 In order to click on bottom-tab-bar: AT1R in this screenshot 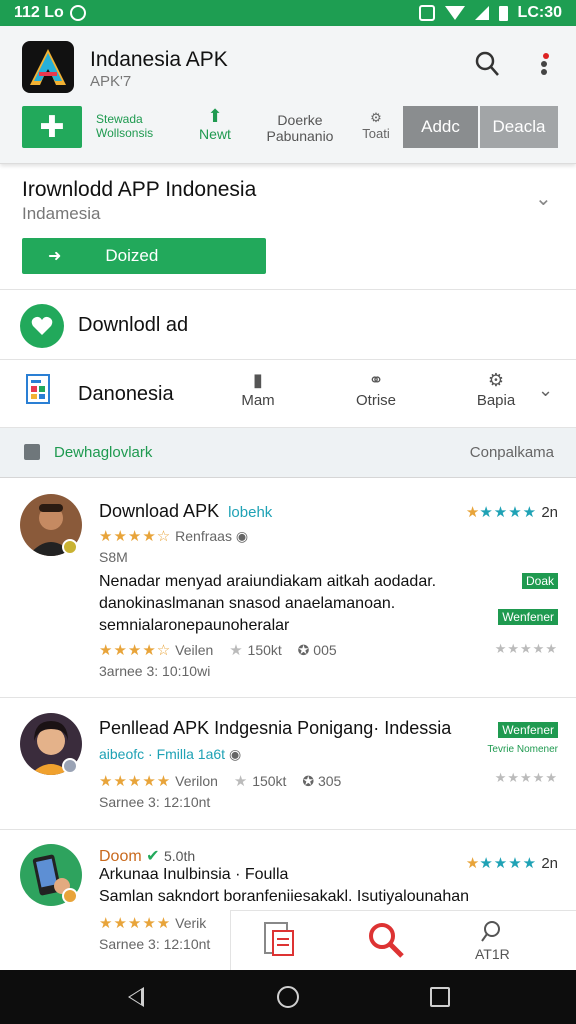, I will do `click(403, 940)`.